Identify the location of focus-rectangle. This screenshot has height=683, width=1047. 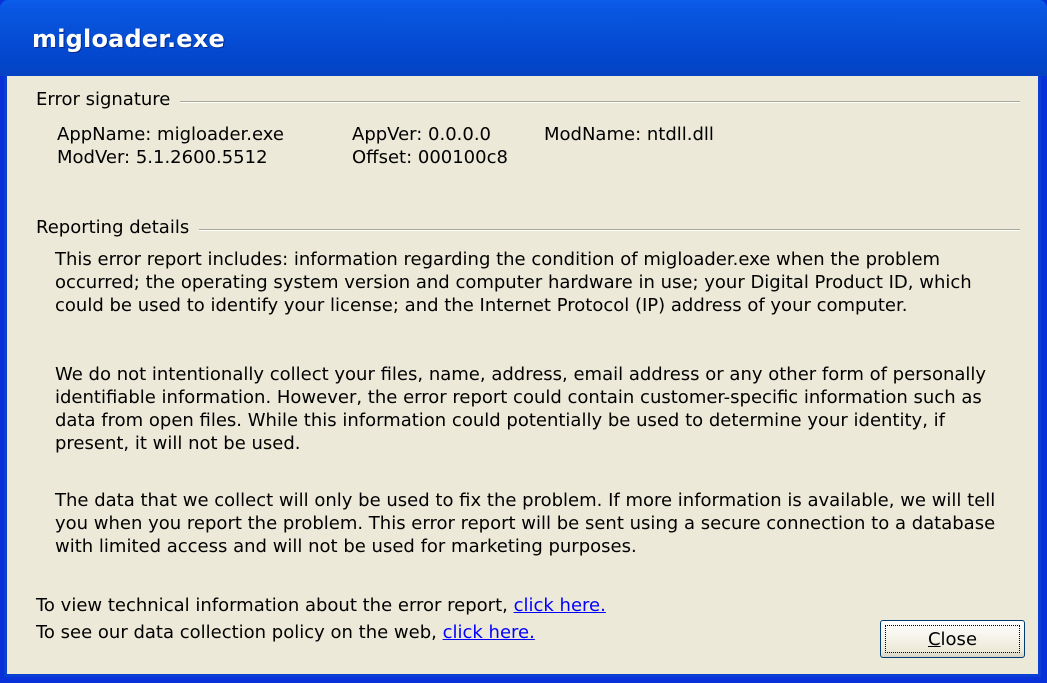
(952, 639).